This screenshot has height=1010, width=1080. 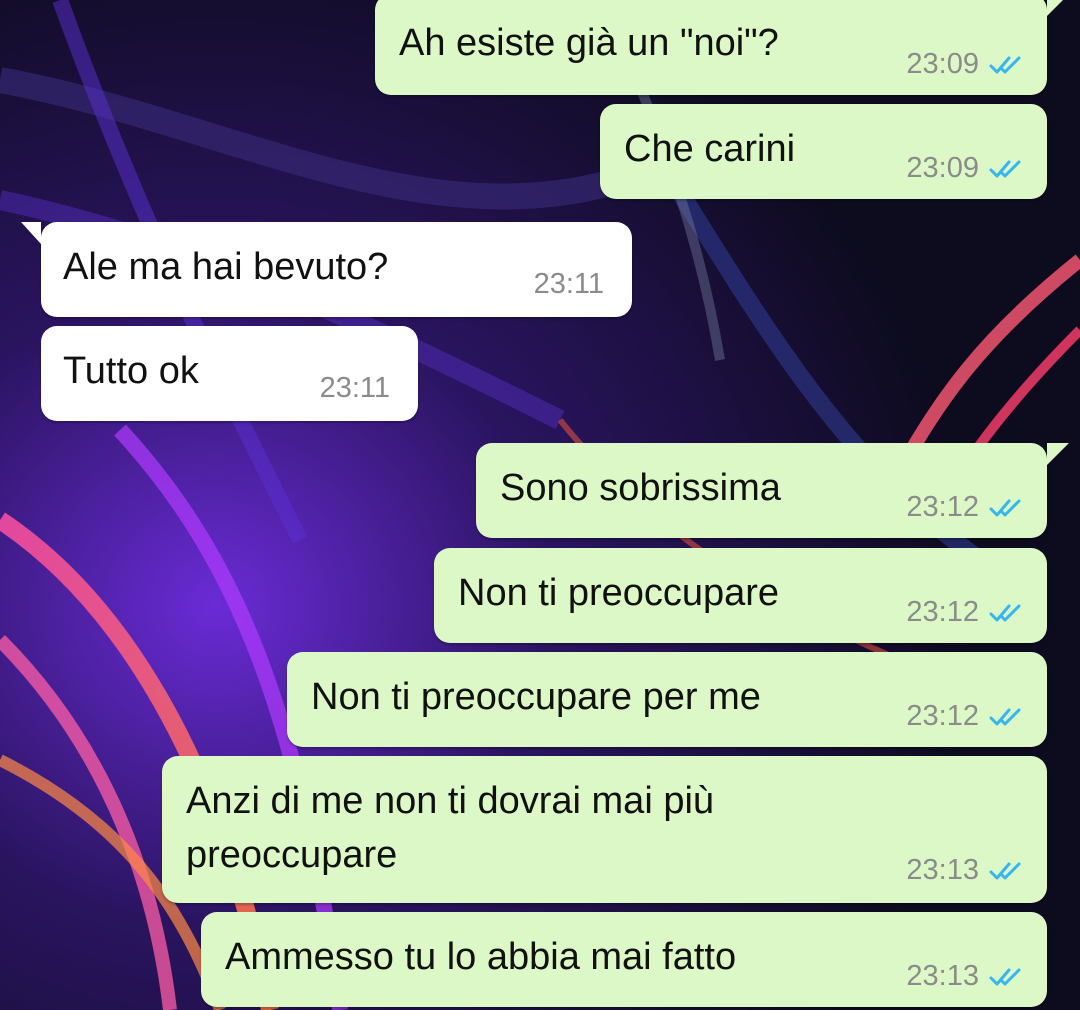 I want to click on message-bubble-incoming: Ale ma hai bevuto? 23:11, so click(x=326, y=269).